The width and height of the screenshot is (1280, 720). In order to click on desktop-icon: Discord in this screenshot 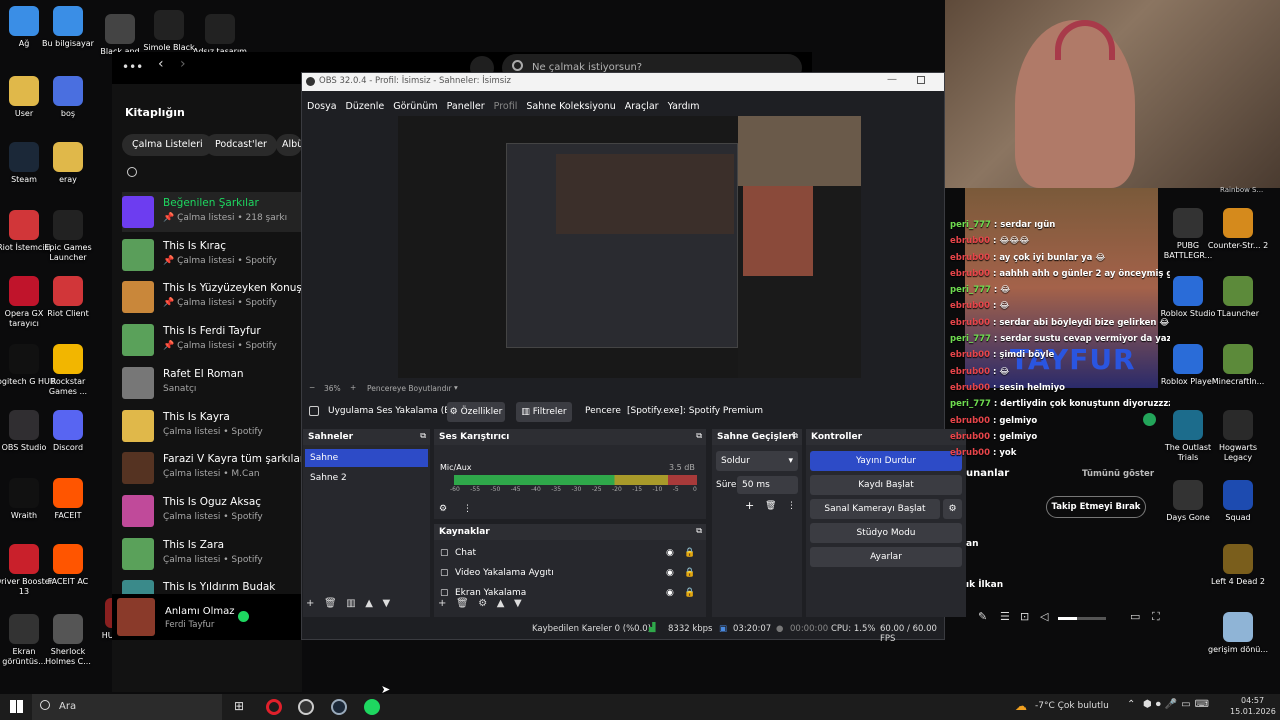, I will do `click(68, 431)`.